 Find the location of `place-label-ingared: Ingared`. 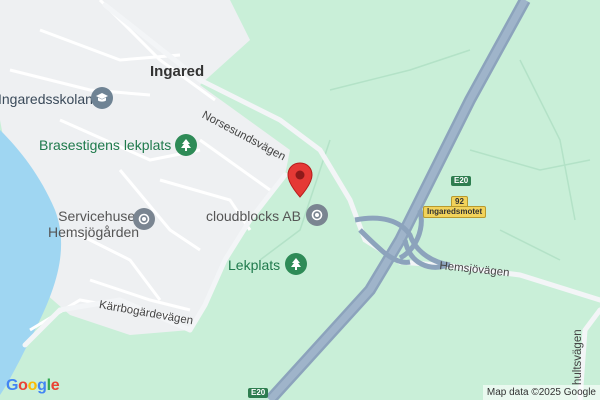

place-label-ingared: Ingared is located at coordinates (177, 71).